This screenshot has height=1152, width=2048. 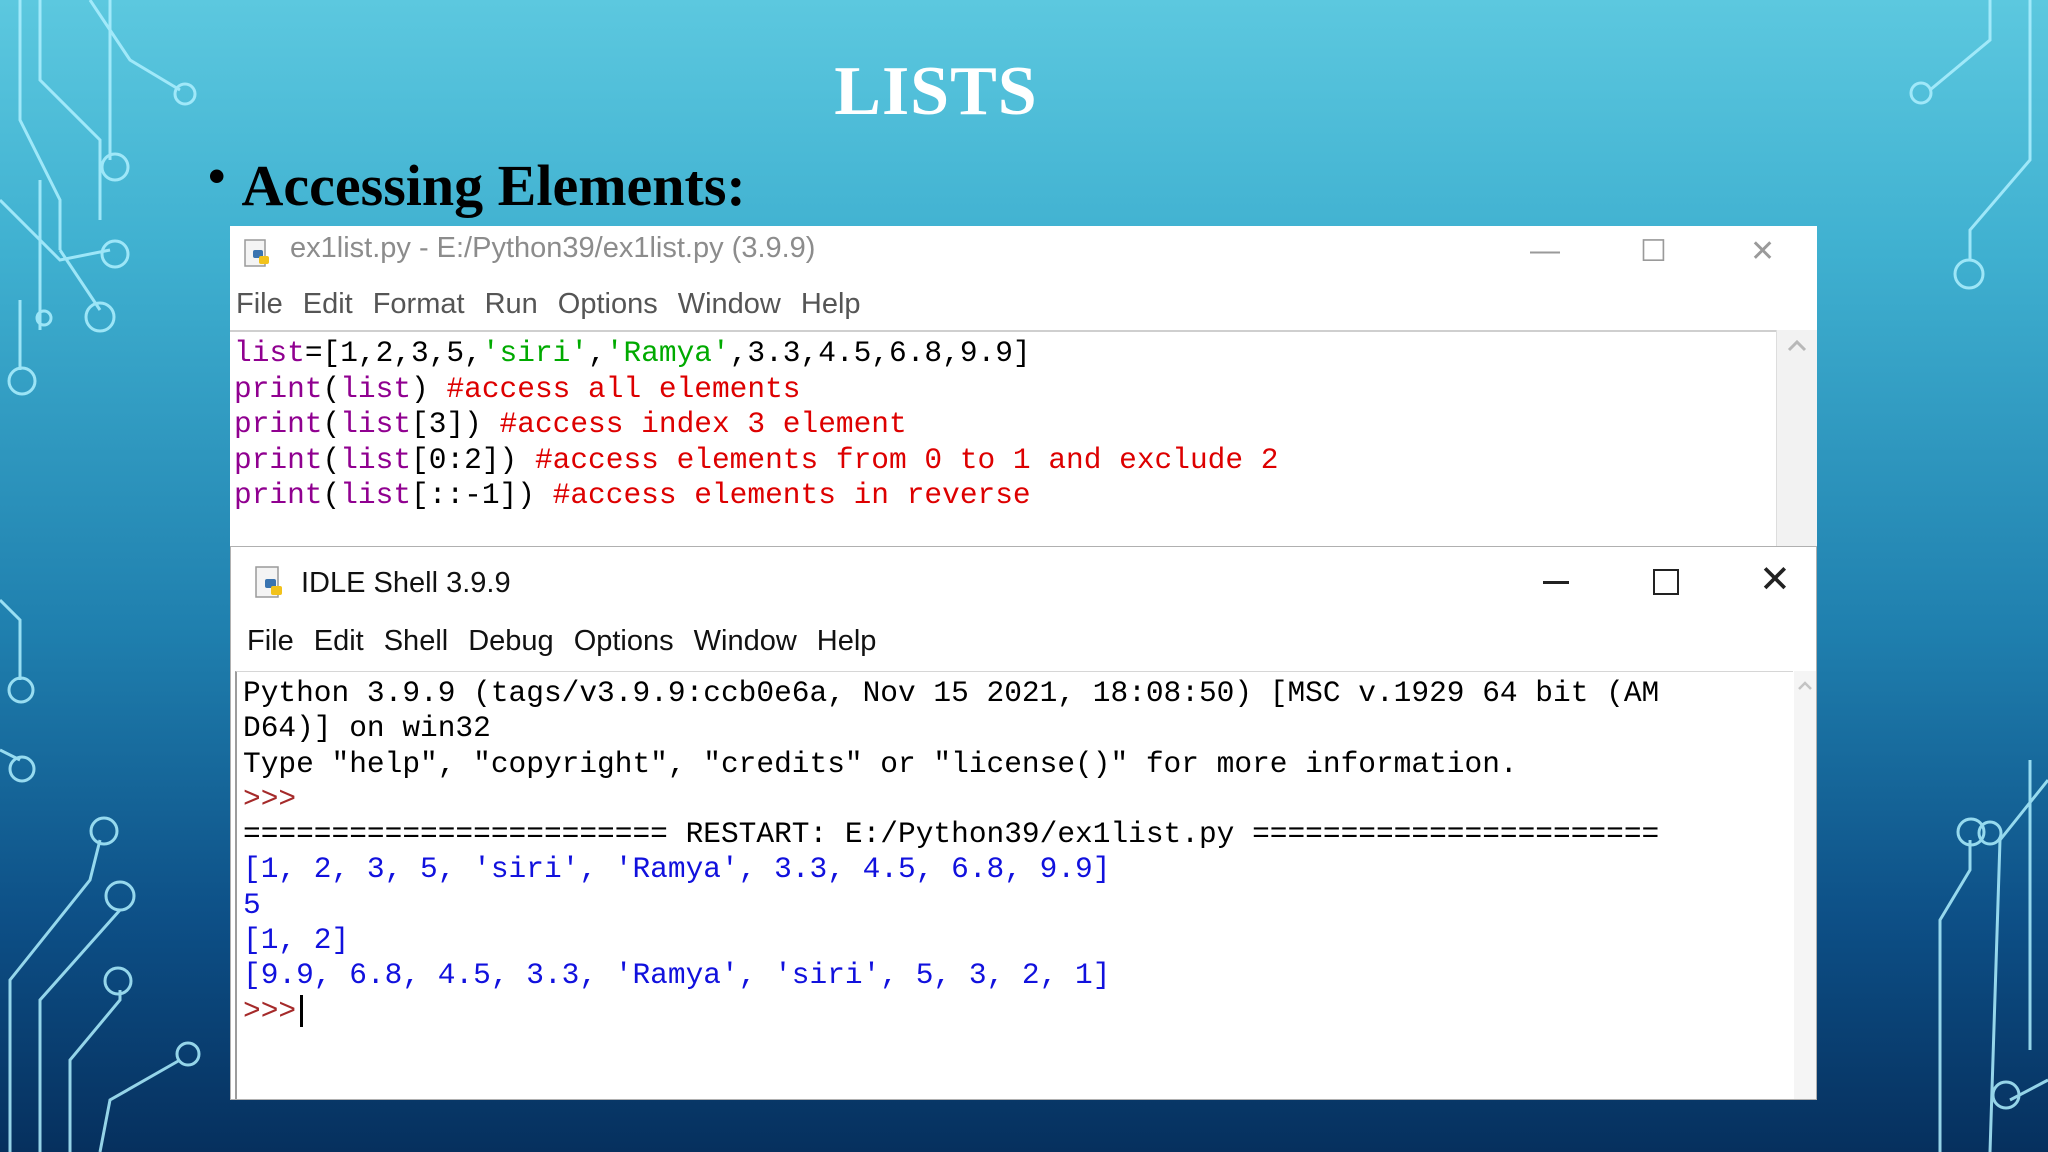 What do you see at coordinates (535, 353) in the screenshot?
I see `code-token: 'siri'` at bounding box center [535, 353].